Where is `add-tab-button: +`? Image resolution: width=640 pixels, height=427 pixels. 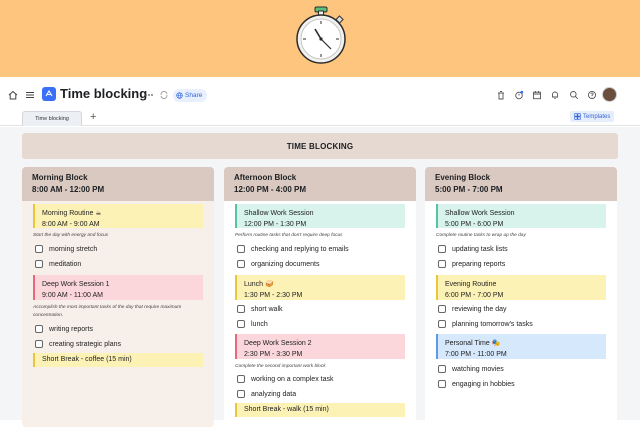
add-tab-button: + is located at coordinates (93, 117).